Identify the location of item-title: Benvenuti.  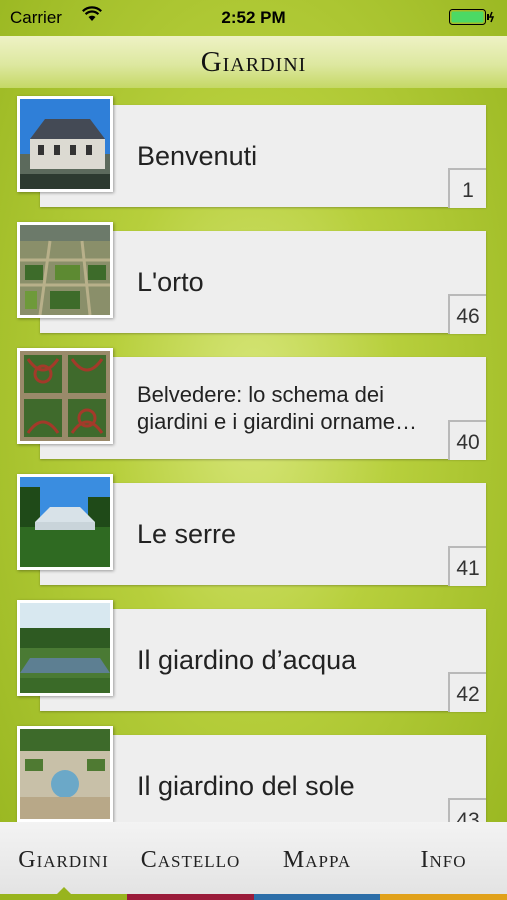
(197, 156).